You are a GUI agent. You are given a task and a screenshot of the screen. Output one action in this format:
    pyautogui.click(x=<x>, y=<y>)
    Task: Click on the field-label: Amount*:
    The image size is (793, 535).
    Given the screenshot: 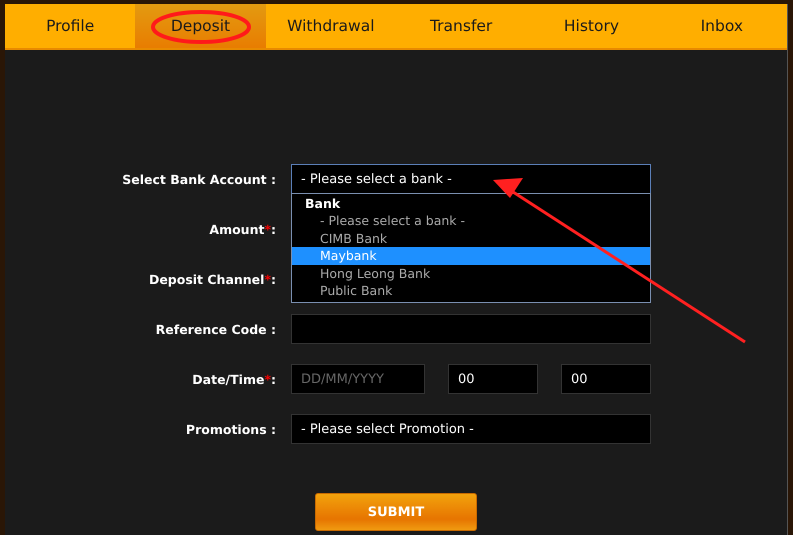 What is the action you would take?
    pyautogui.click(x=242, y=229)
    